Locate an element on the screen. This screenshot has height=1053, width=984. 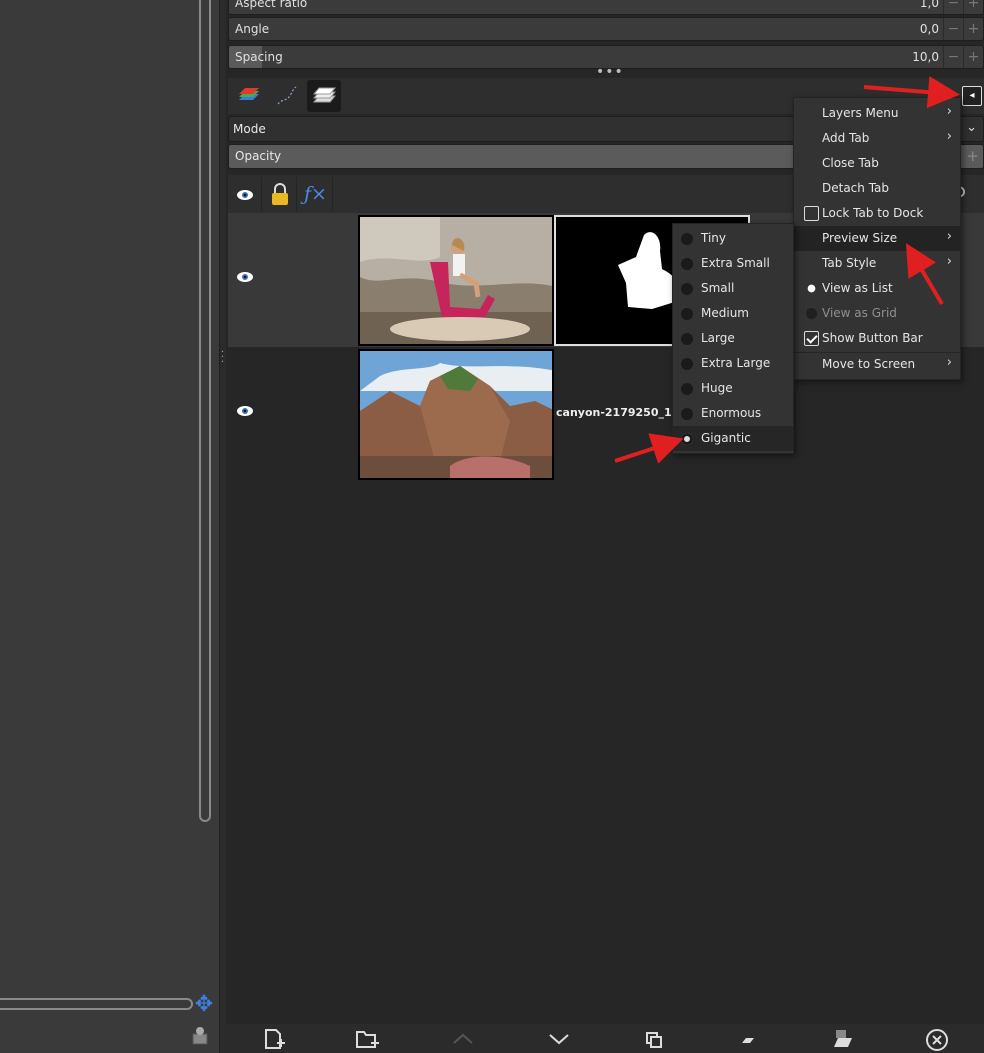
preview-size-enormous: Enormous is located at coordinates (733, 413).